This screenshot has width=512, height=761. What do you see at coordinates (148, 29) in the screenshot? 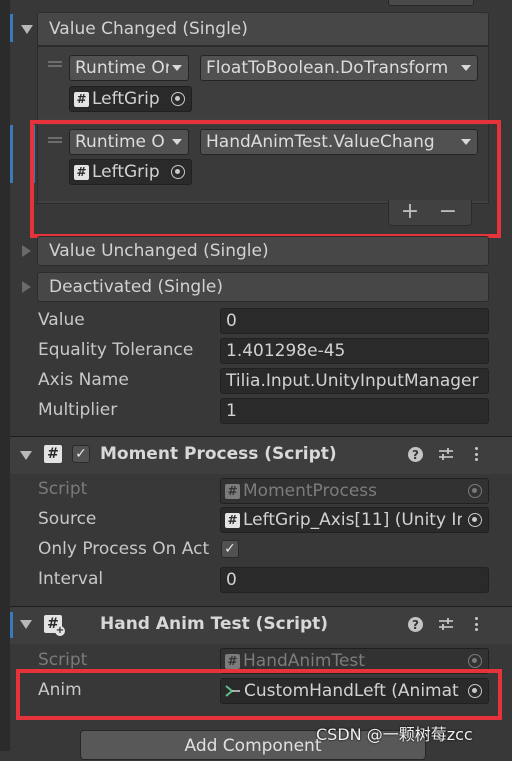
I see `value-changed-event-title: Value Changed (Single)` at bounding box center [148, 29].